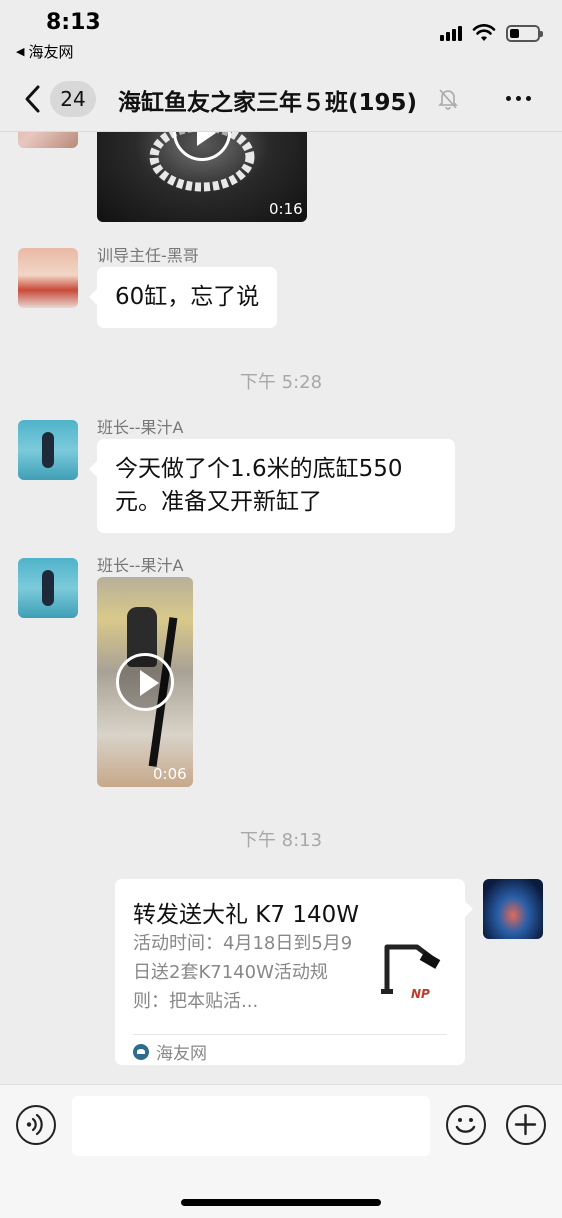 This screenshot has height=1218, width=562. I want to click on chat-title: 海缸鱼友之家三年５班(195), so click(268, 103).